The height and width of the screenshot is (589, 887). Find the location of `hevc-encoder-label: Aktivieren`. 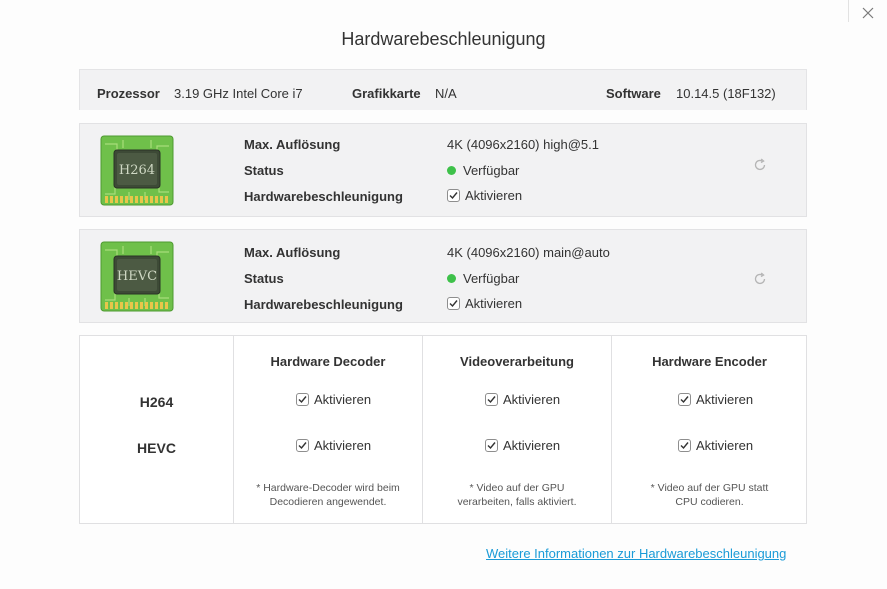

hevc-encoder-label: Aktivieren is located at coordinates (725, 445).